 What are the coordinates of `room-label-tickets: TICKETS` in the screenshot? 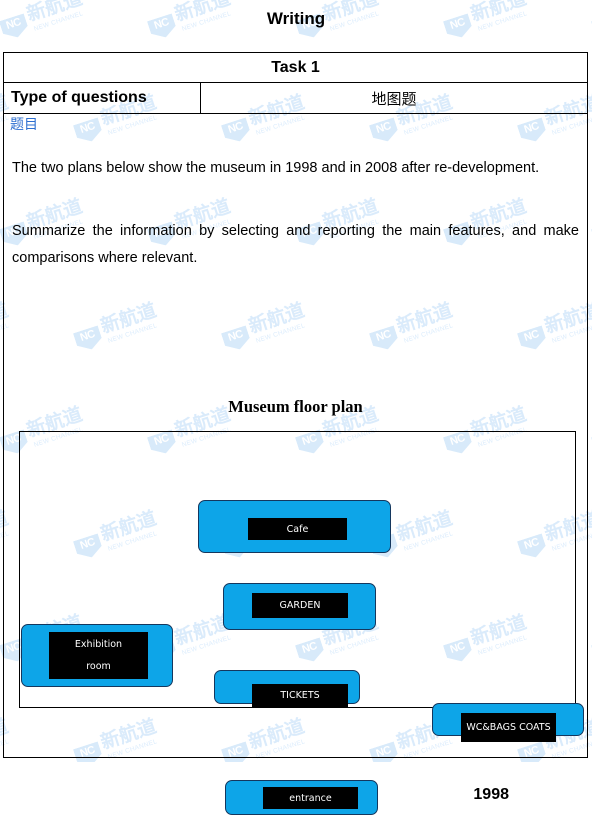 It's located at (300, 695).